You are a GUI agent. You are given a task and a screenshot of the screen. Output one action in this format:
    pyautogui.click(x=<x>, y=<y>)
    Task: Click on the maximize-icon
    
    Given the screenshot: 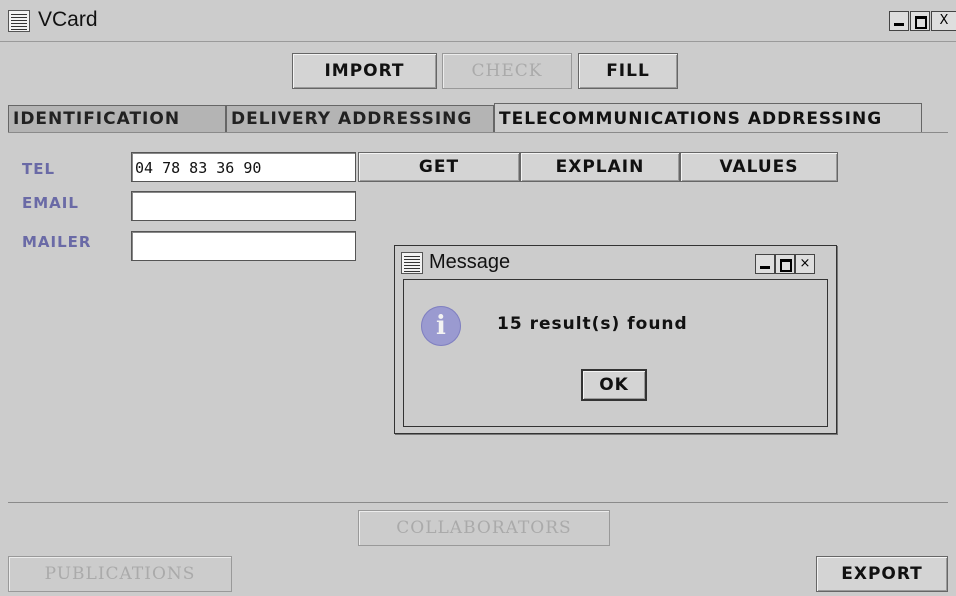 What is the action you would take?
    pyautogui.click(x=920, y=21)
    